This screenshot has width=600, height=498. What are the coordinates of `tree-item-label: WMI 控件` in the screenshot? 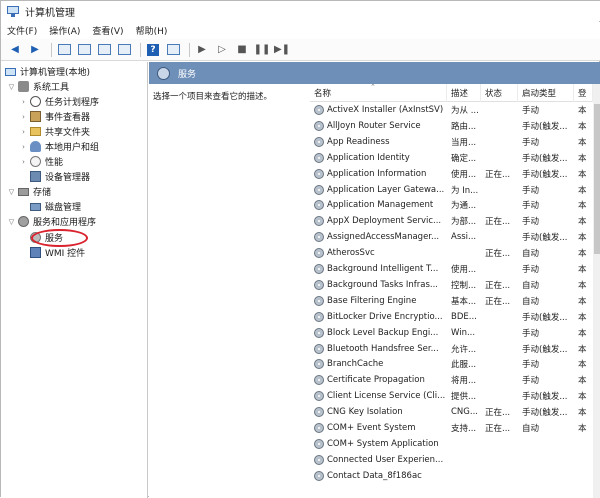 It's located at (65, 254).